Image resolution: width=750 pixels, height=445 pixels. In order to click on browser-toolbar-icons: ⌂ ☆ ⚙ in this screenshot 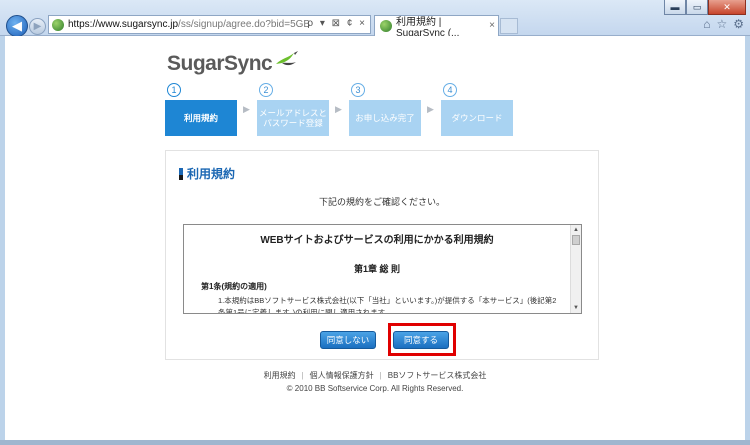, I will do `click(723, 24)`.